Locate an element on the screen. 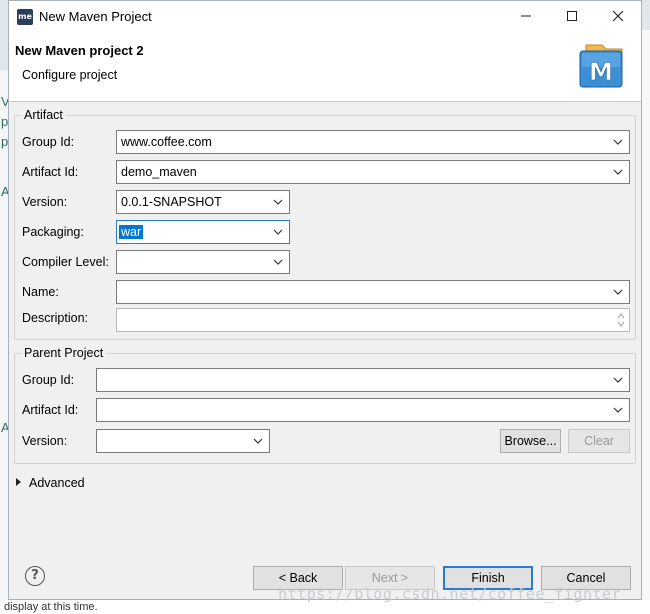  version-value: 0.0.1-SNAPSHOT is located at coordinates (171, 202).